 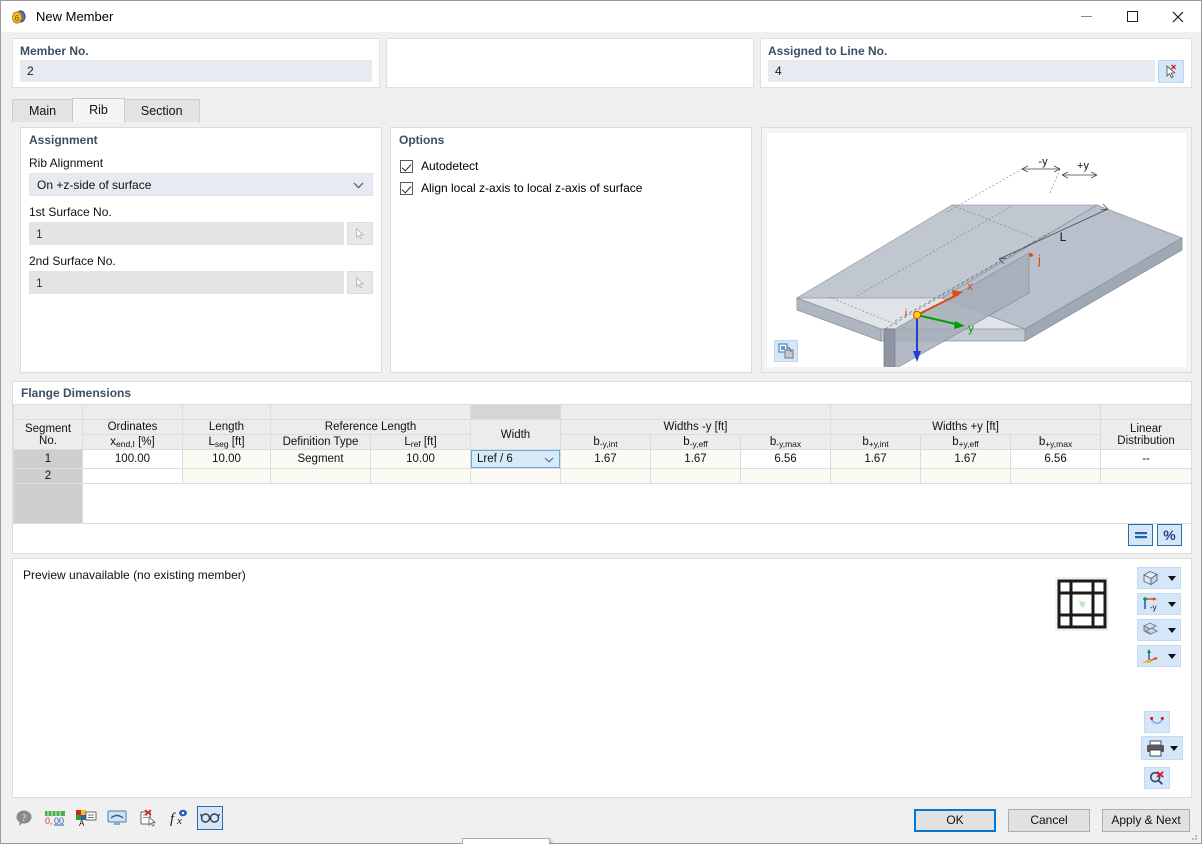 I want to click on svg-text: A, so click(x=82, y=823).